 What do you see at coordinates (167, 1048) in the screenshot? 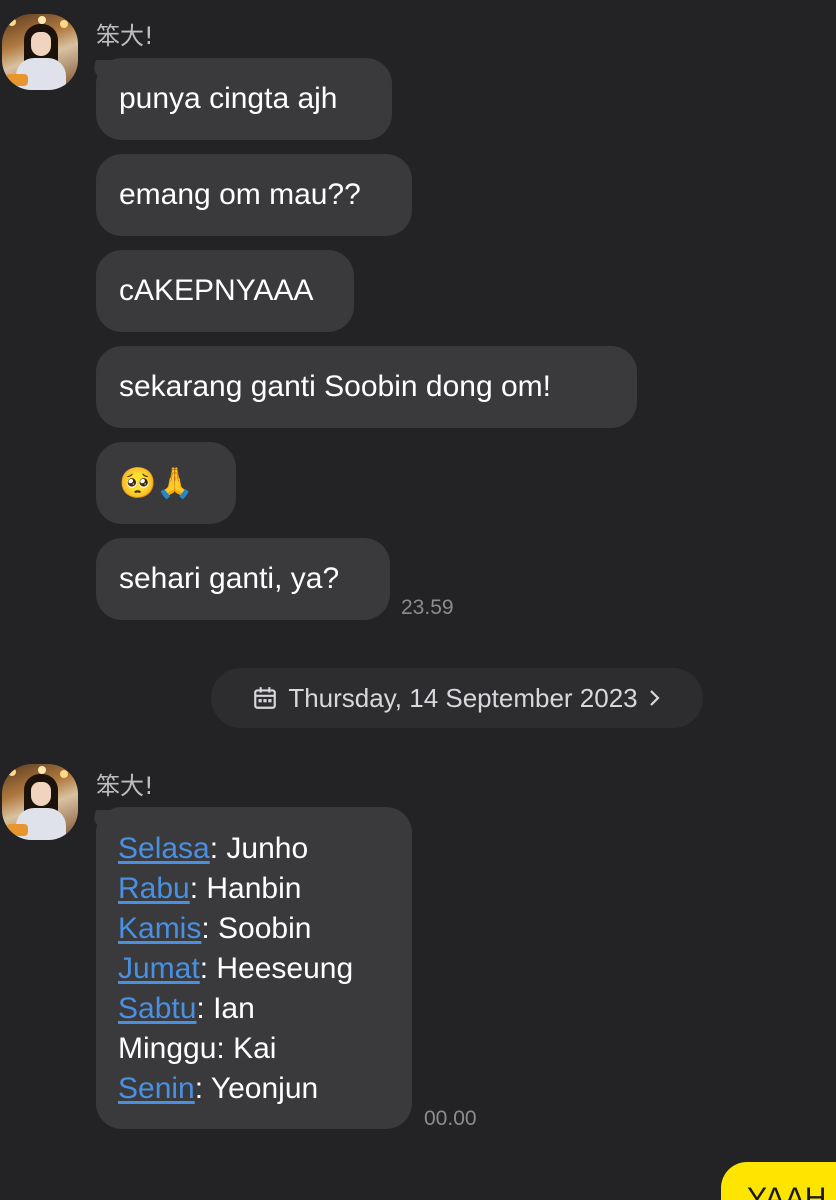
I see `day-label: Minggu` at bounding box center [167, 1048].